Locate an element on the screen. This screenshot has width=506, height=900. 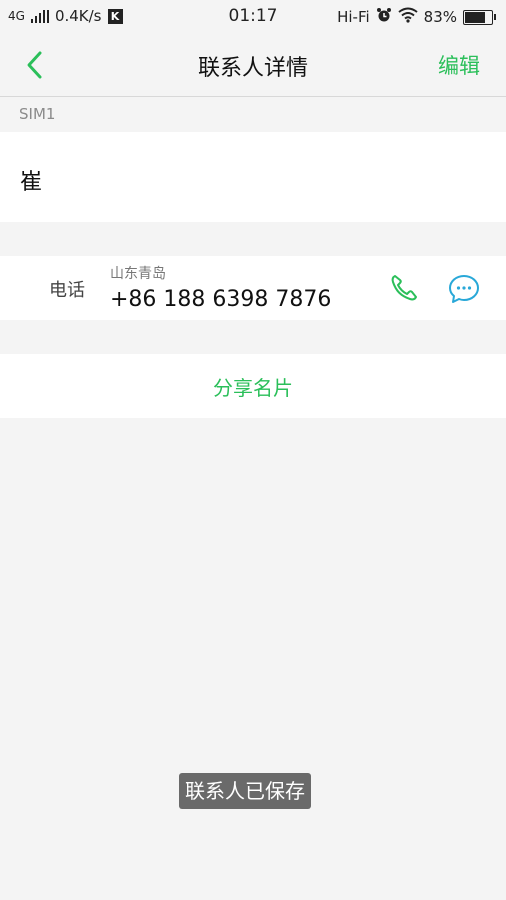
message-button is located at coordinates (464, 289).